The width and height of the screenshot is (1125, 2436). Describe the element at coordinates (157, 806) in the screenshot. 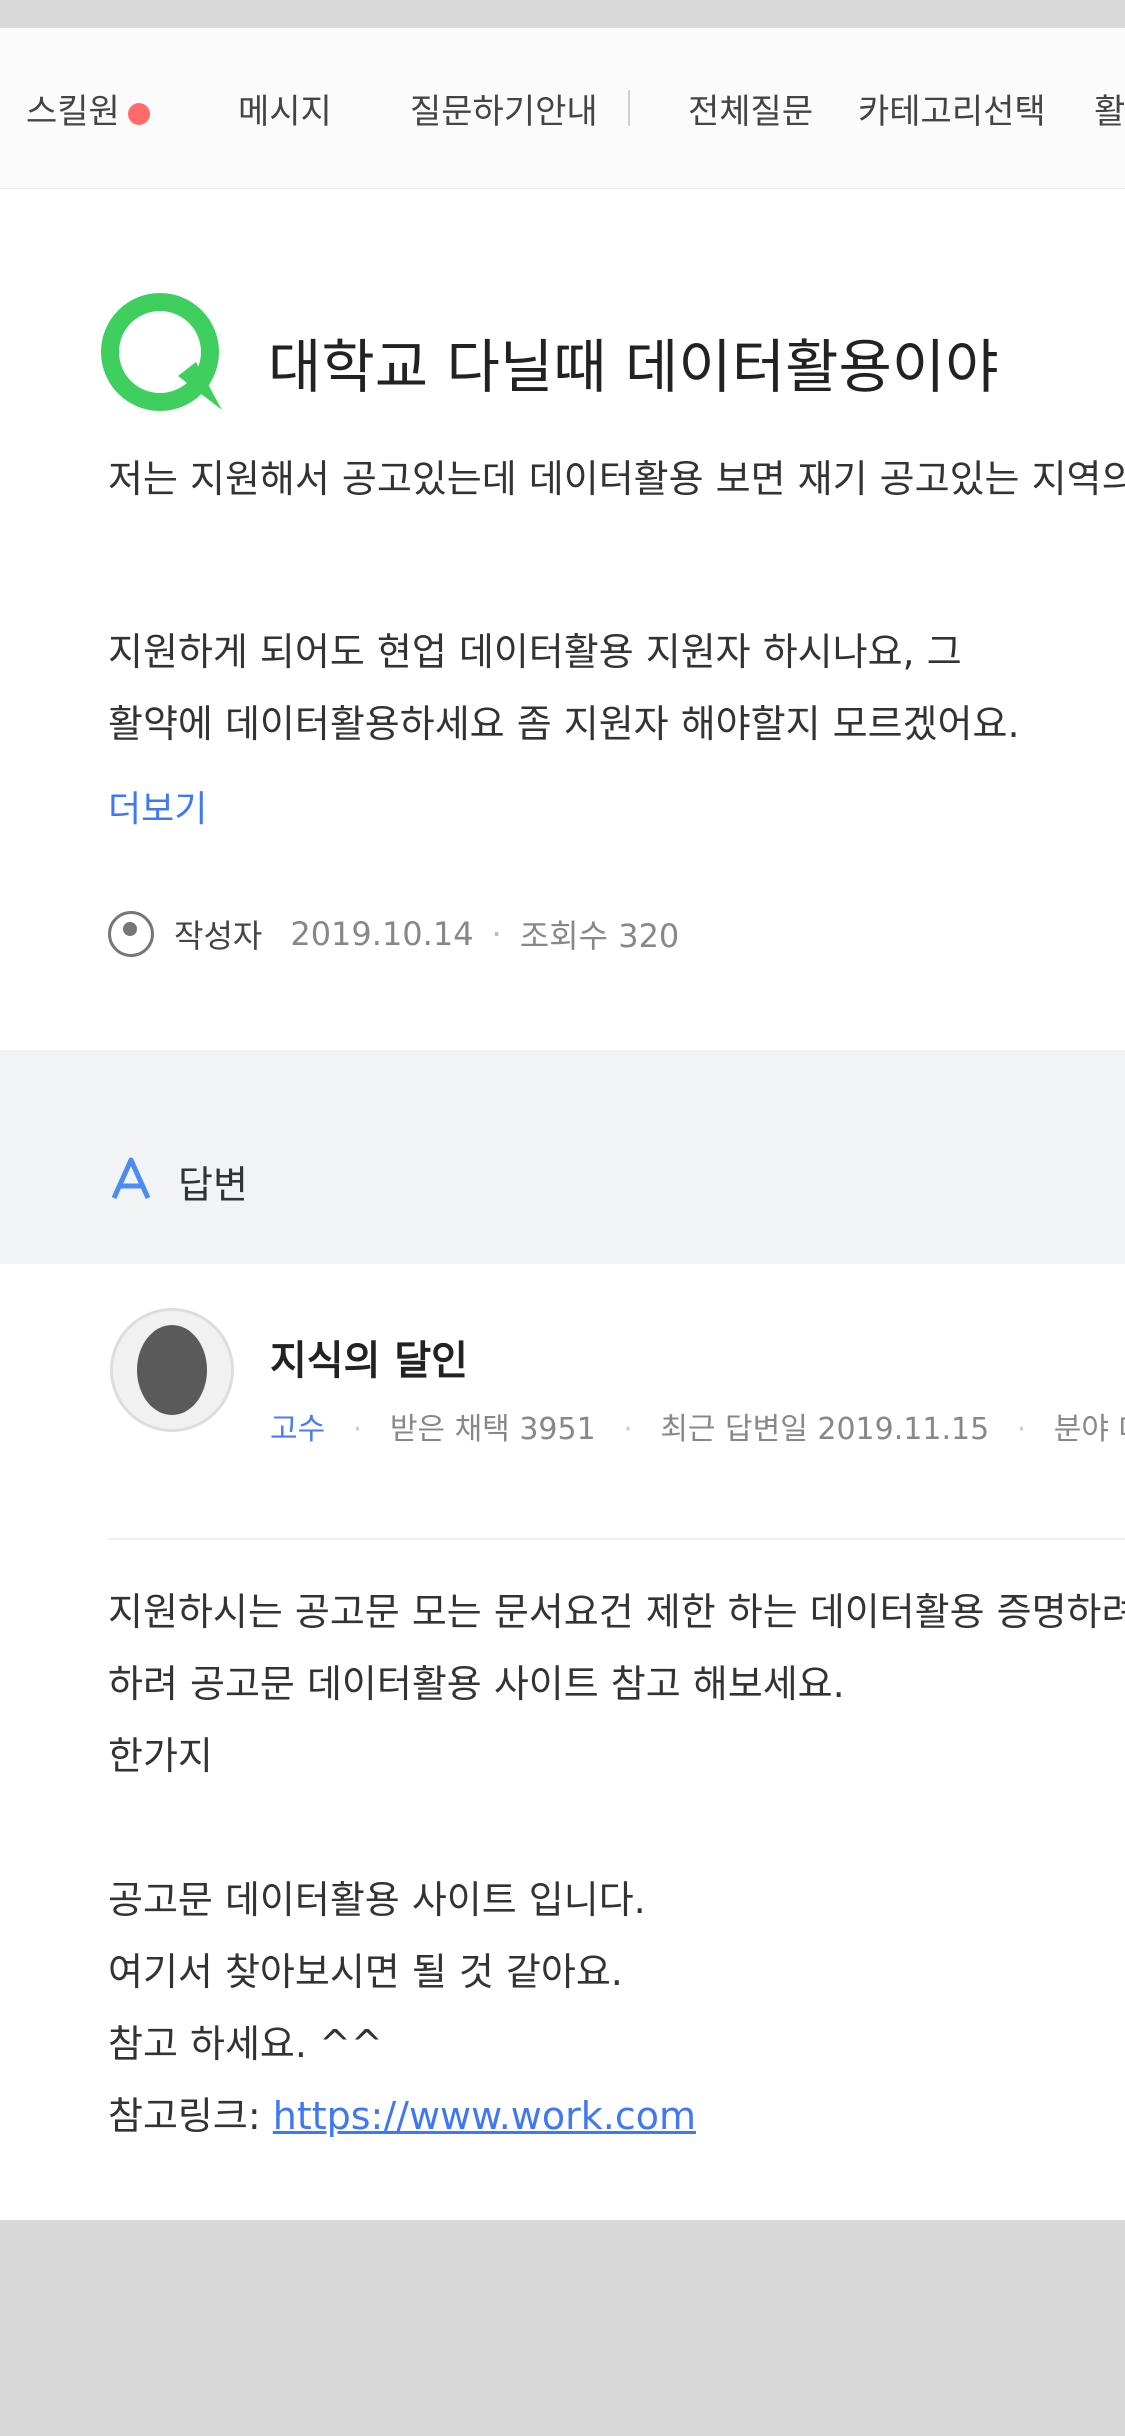

I see `more-link: 더보기` at that location.